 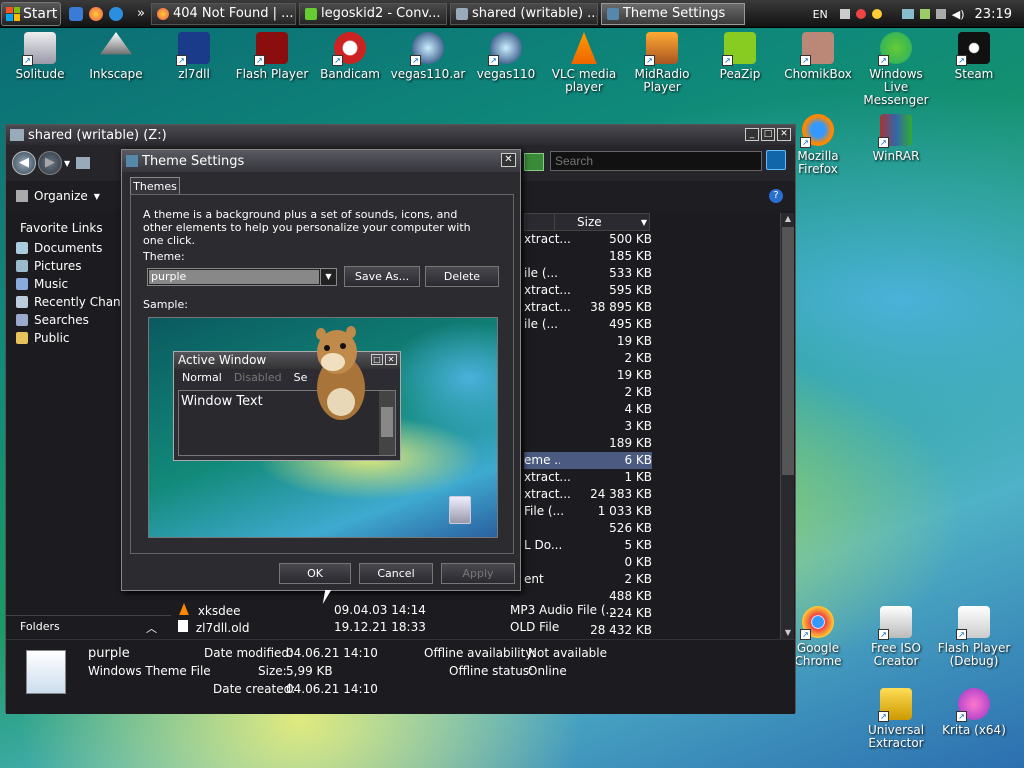 I want to click on desktop-icon-universal-extractor: ↗ Universal Extractor, so click(x=896, y=719).